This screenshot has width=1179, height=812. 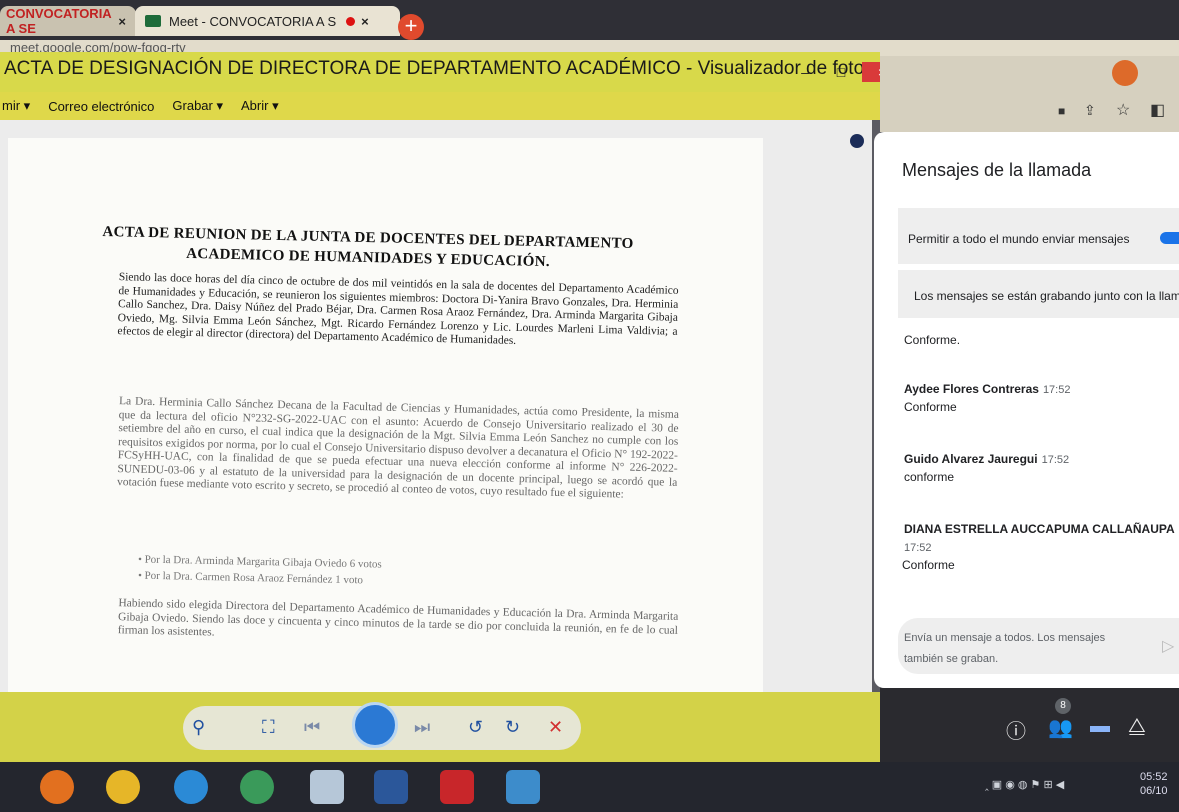 I want to click on system-clock: 05:52 06/10, so click(x=1154, y=784).